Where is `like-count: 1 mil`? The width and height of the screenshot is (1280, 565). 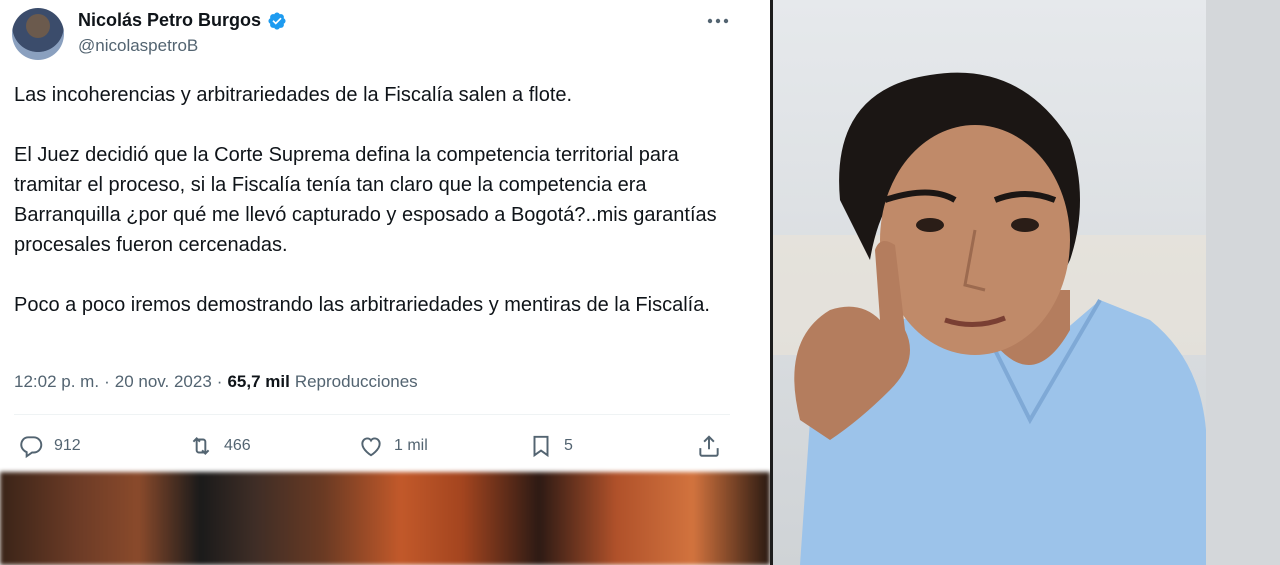
like-count: 1 mil is located at coordinates (411, 445).